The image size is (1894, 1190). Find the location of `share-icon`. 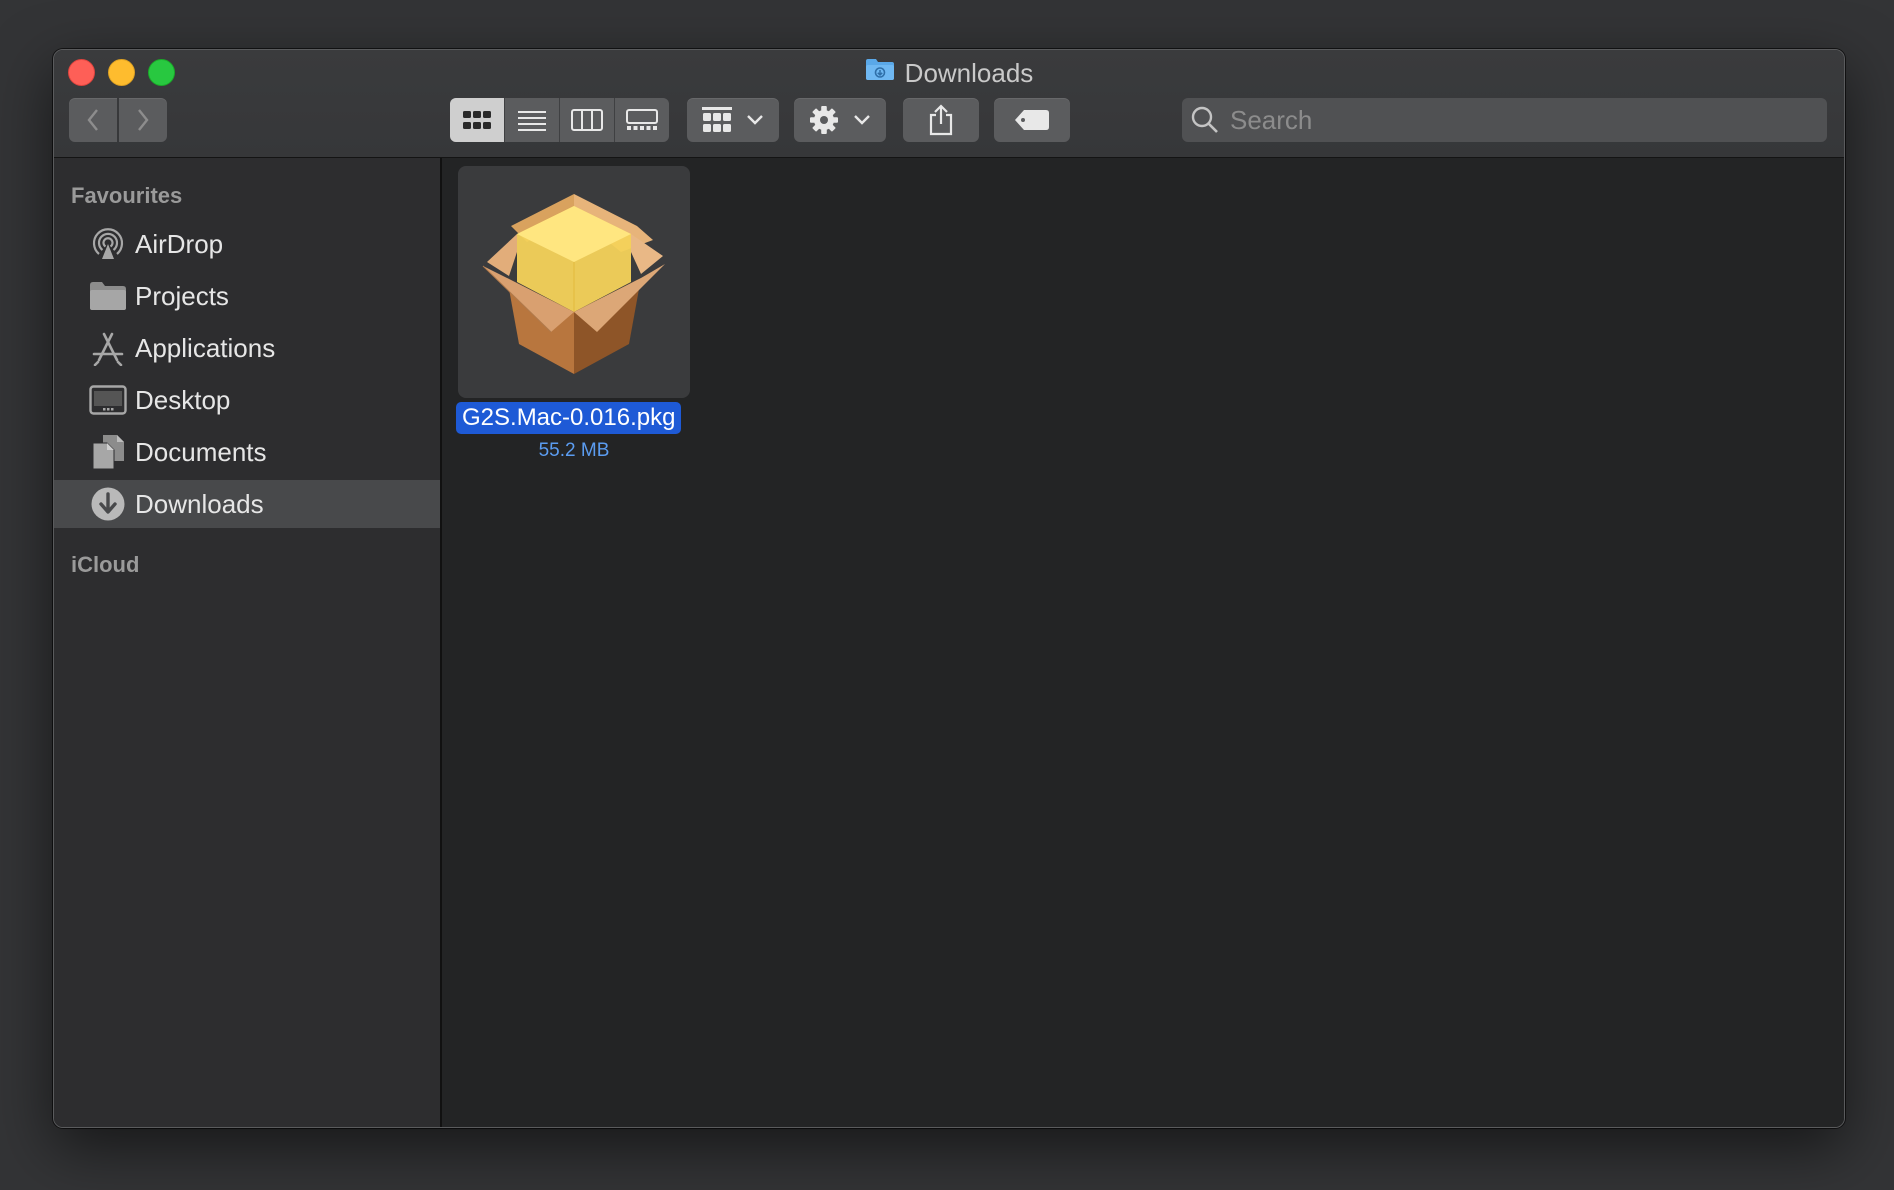

share-icon is located at coordinates (941, 120).